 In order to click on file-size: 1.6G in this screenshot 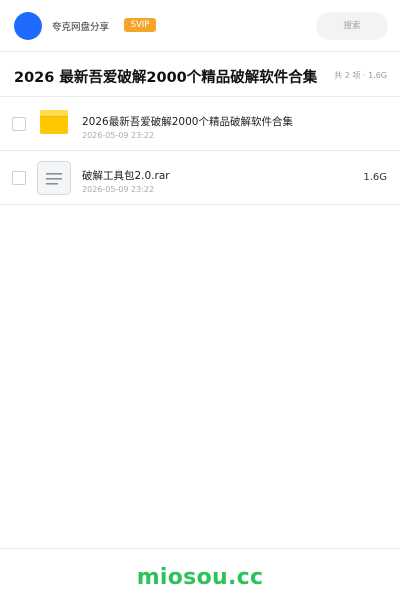, I will do `click(375, 177)`.